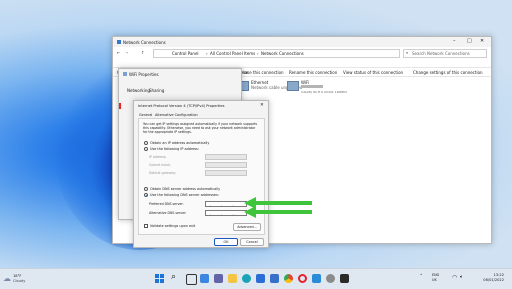 Image resolution: width=512 pixels, height=289 pixels. Describe the element at coordinates (191, 279) in the screenshot. I see `task-view-icon` at that location.